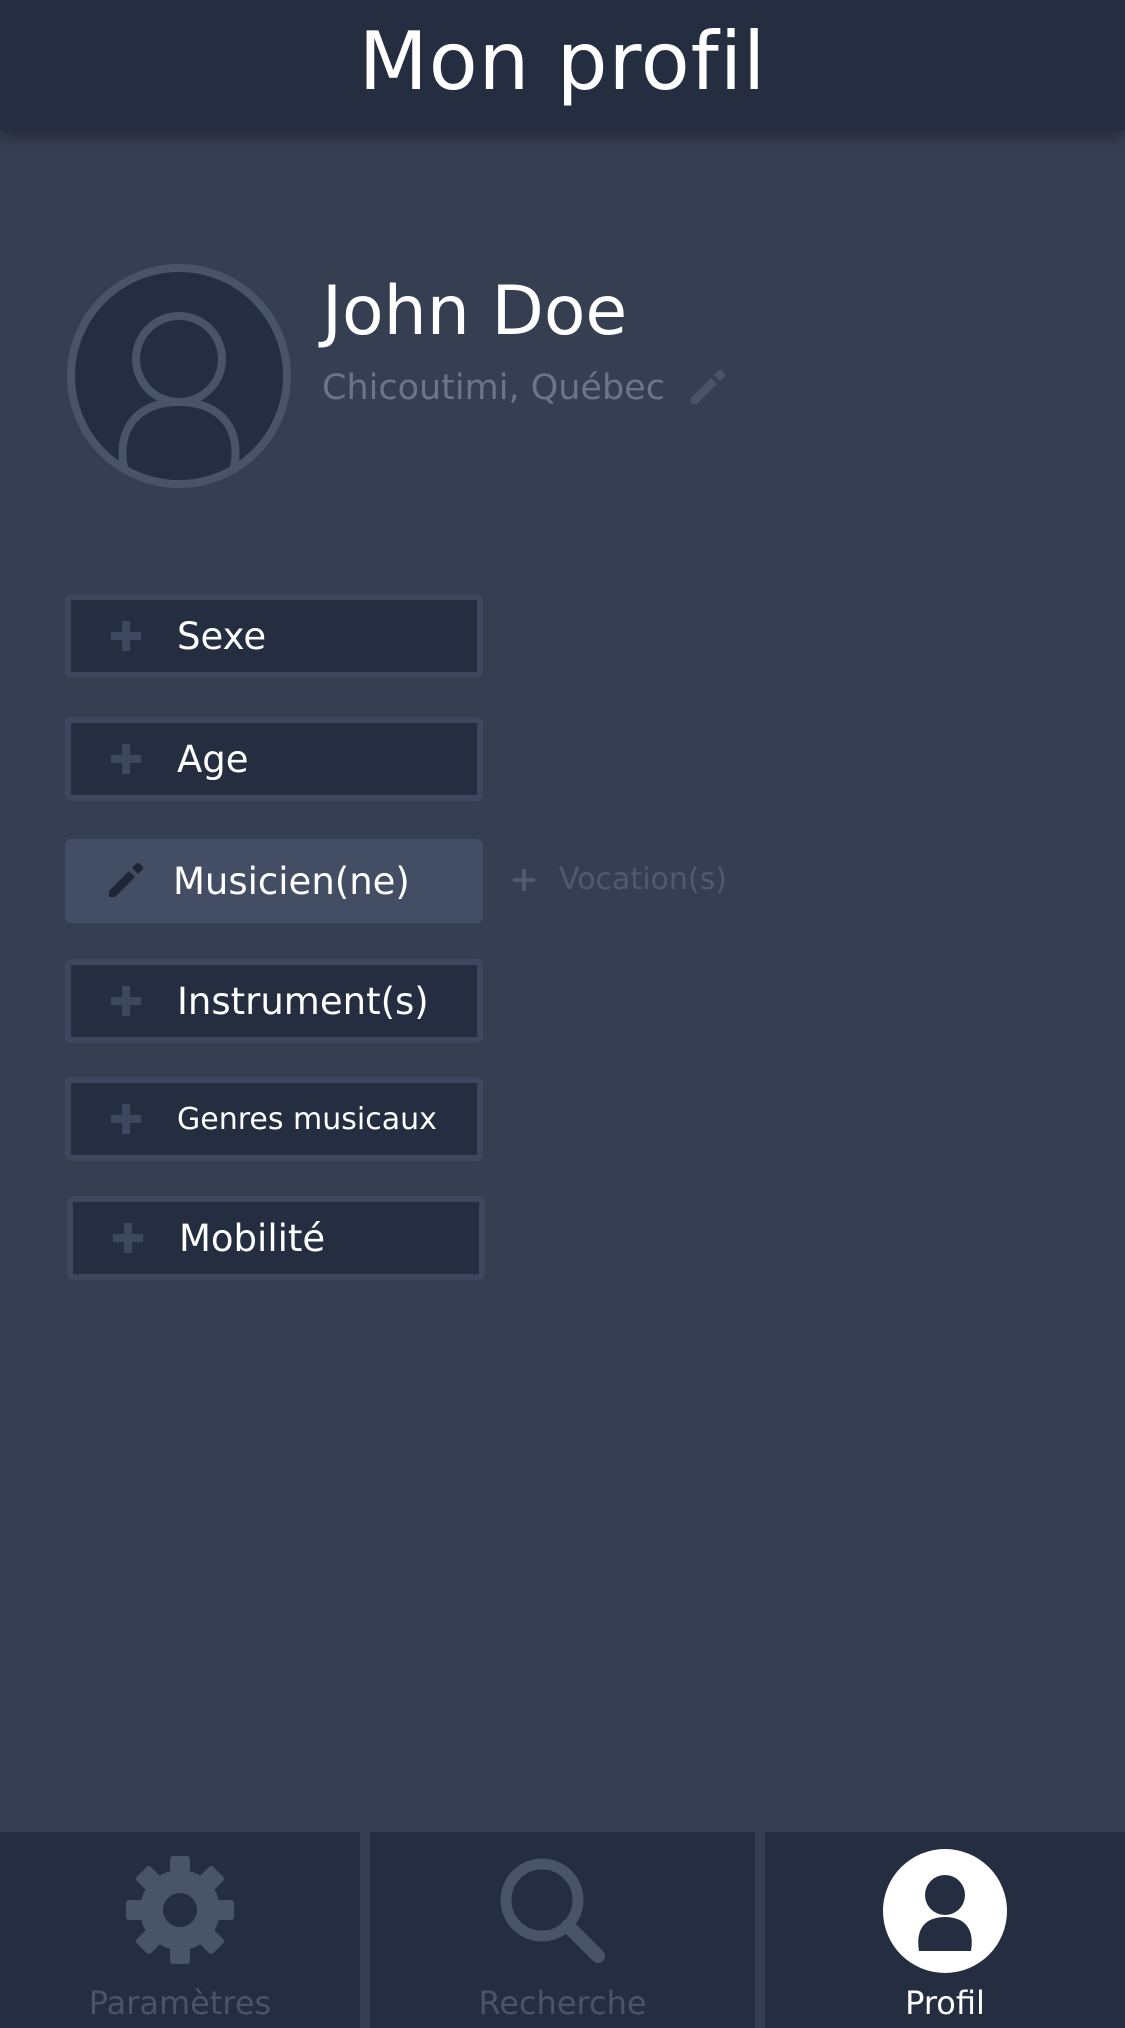  I want to click on musicien-button: Musicien(ne), so click(274, 881).